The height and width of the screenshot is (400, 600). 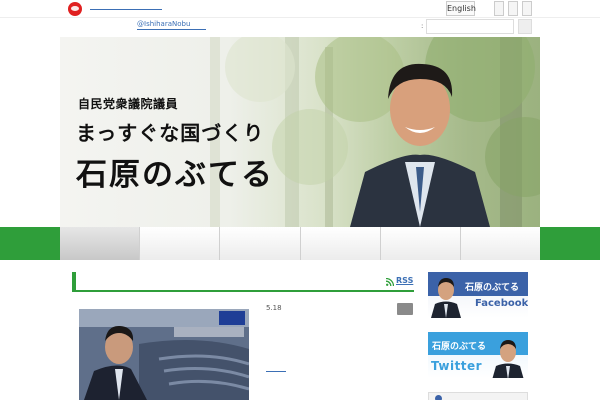 What do you see at coordinates (100, 243) in the screenshot?
I see `nav-item-home` at bounding box center [100, 243].